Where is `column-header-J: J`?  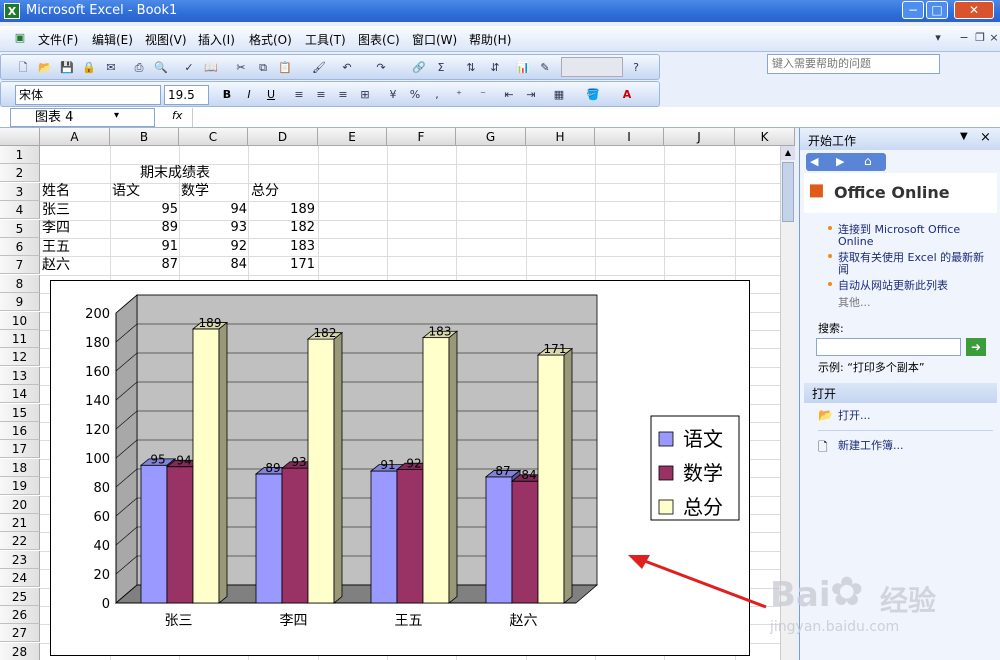 column-header-J: J is located at coordinates (699, 137).